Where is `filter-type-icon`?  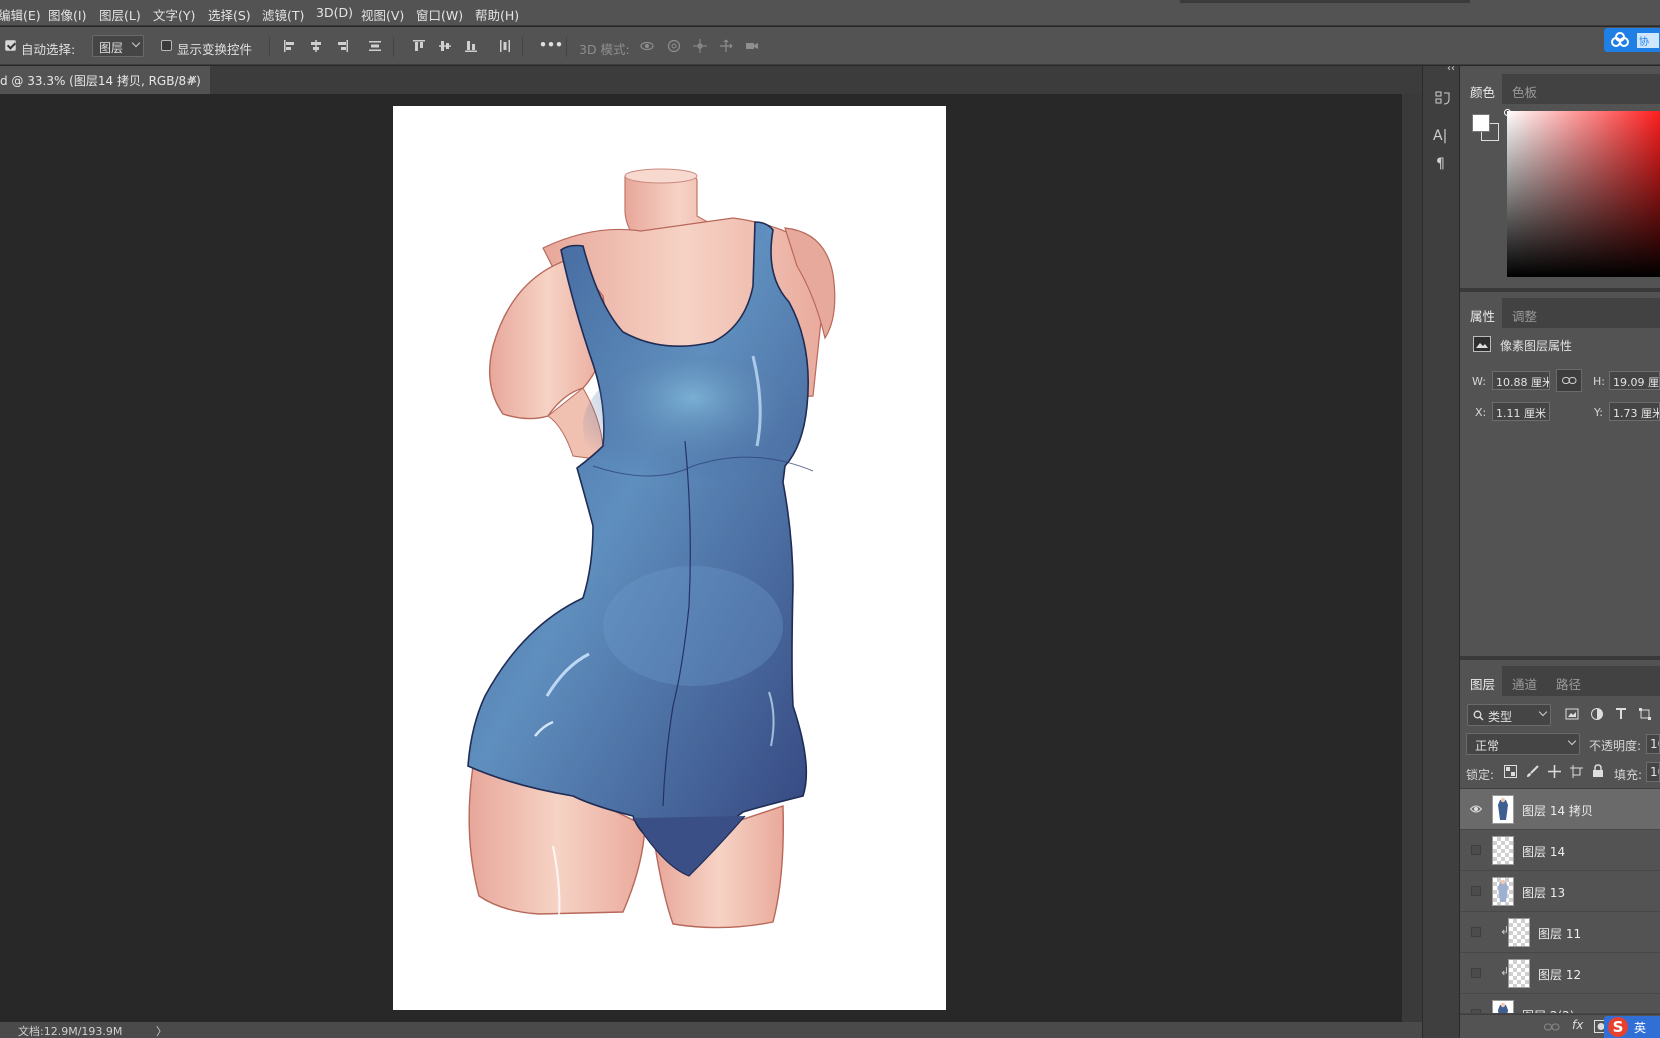 filter-type-icon is located at coordinates (1621, 714).